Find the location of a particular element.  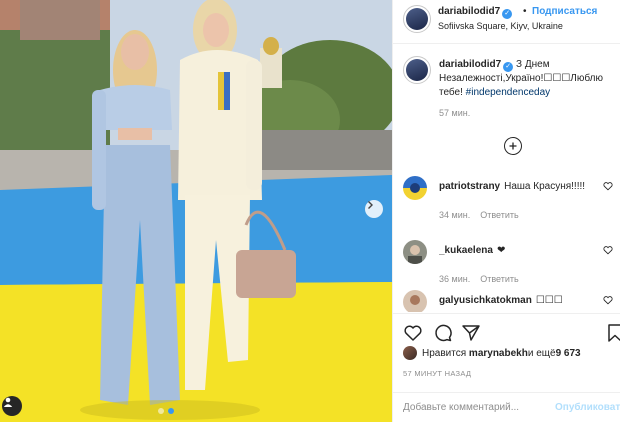

comment-body: ☐☐☐ is located at coordinates (549, 300).